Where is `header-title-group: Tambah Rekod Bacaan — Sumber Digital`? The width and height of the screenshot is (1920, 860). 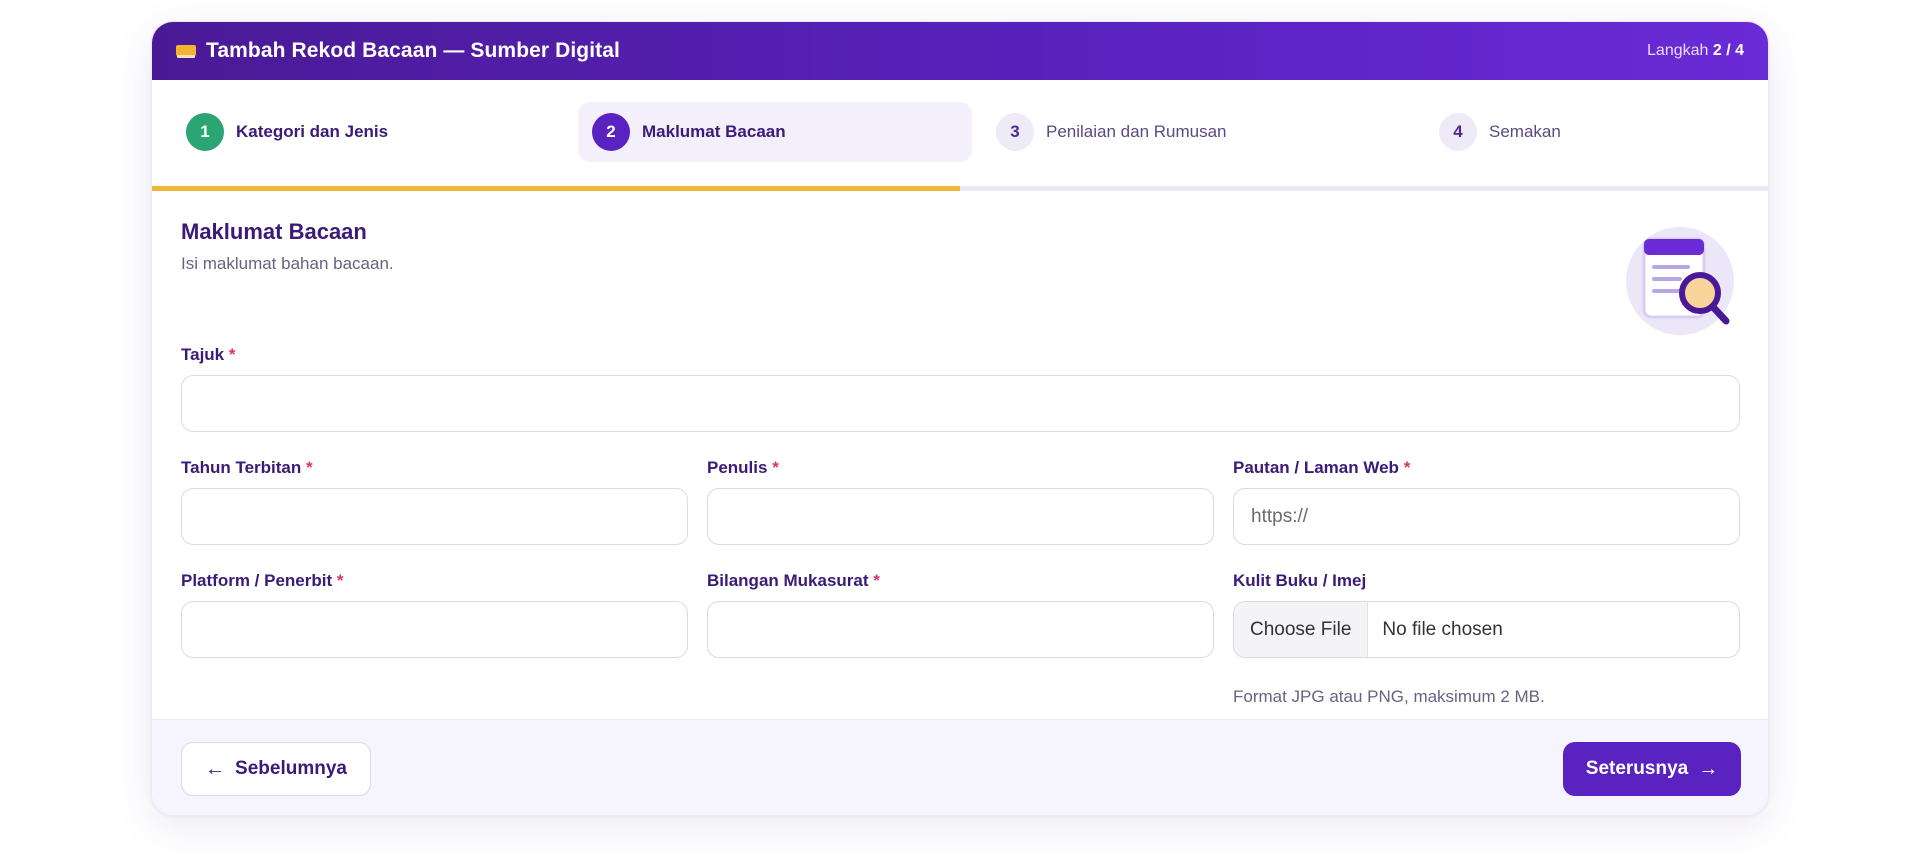
header-title-group: Tambah Rekod Bacaan — Sumber Digital is located at coordinates (398, 51).